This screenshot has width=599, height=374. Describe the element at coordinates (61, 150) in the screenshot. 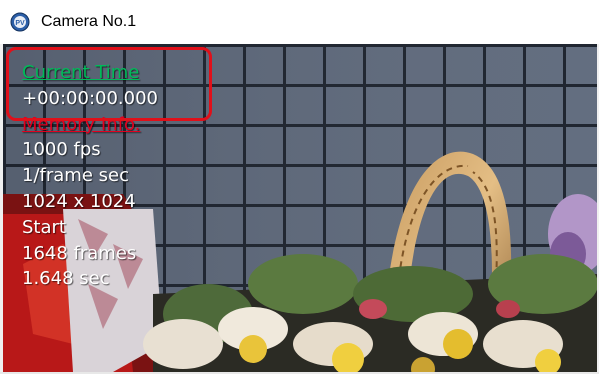

I see `frame-rate: 1000 fps` at that location.